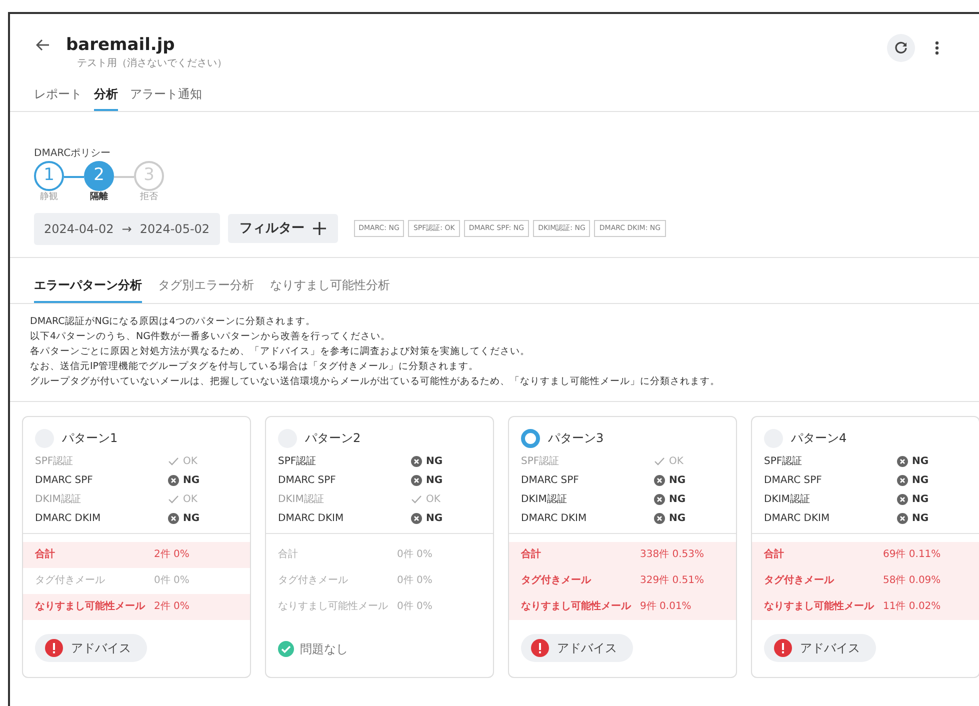  What do you see at coordinates (666, 607) in the screenshot?
I see `summary-value: 9件 0.01%` at bounding box center [666, 607].